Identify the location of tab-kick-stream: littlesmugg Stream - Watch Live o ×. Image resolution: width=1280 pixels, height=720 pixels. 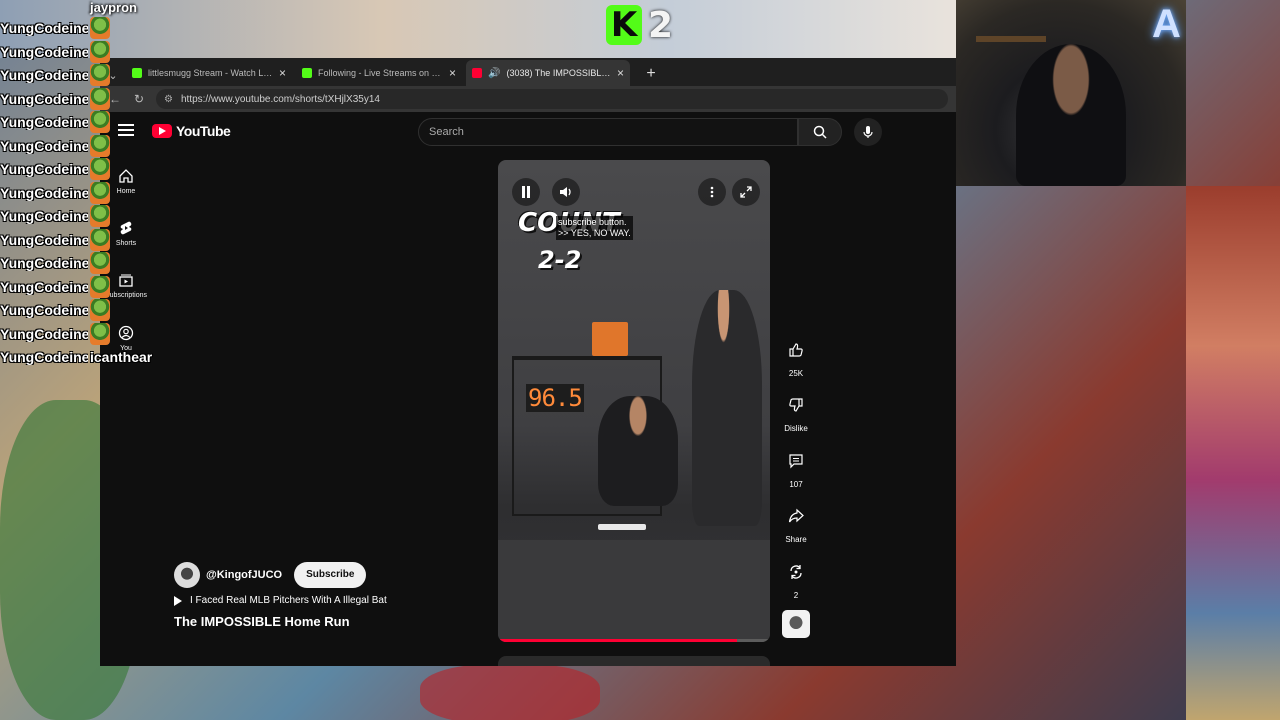
(209, 73).